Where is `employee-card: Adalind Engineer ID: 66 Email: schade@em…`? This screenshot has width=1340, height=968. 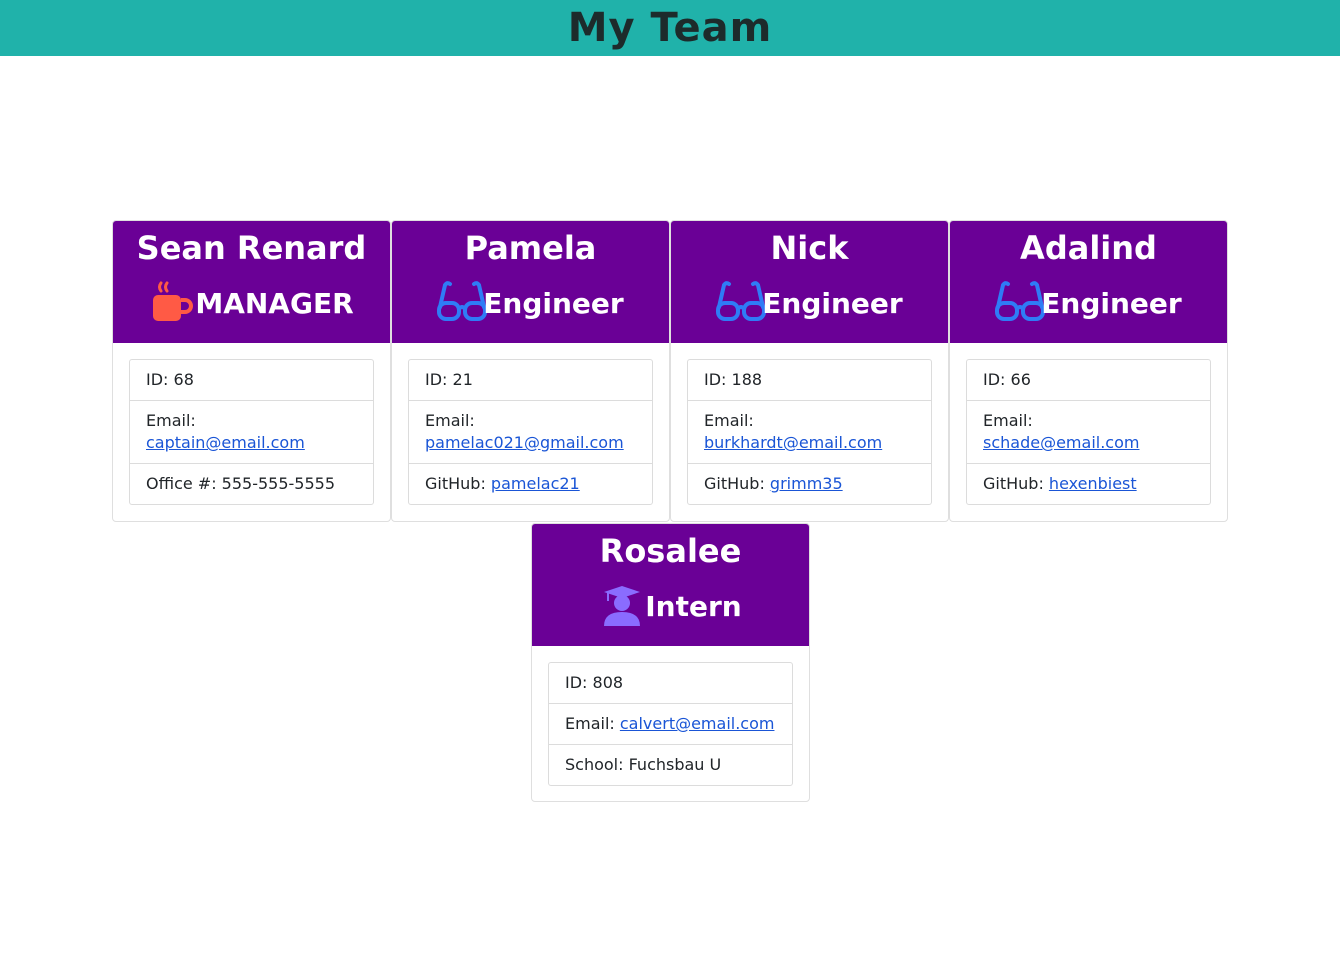
employee-card: Adalind Engineer ID: 66 Email: schade@em… is located at coordinates (1088, 371).